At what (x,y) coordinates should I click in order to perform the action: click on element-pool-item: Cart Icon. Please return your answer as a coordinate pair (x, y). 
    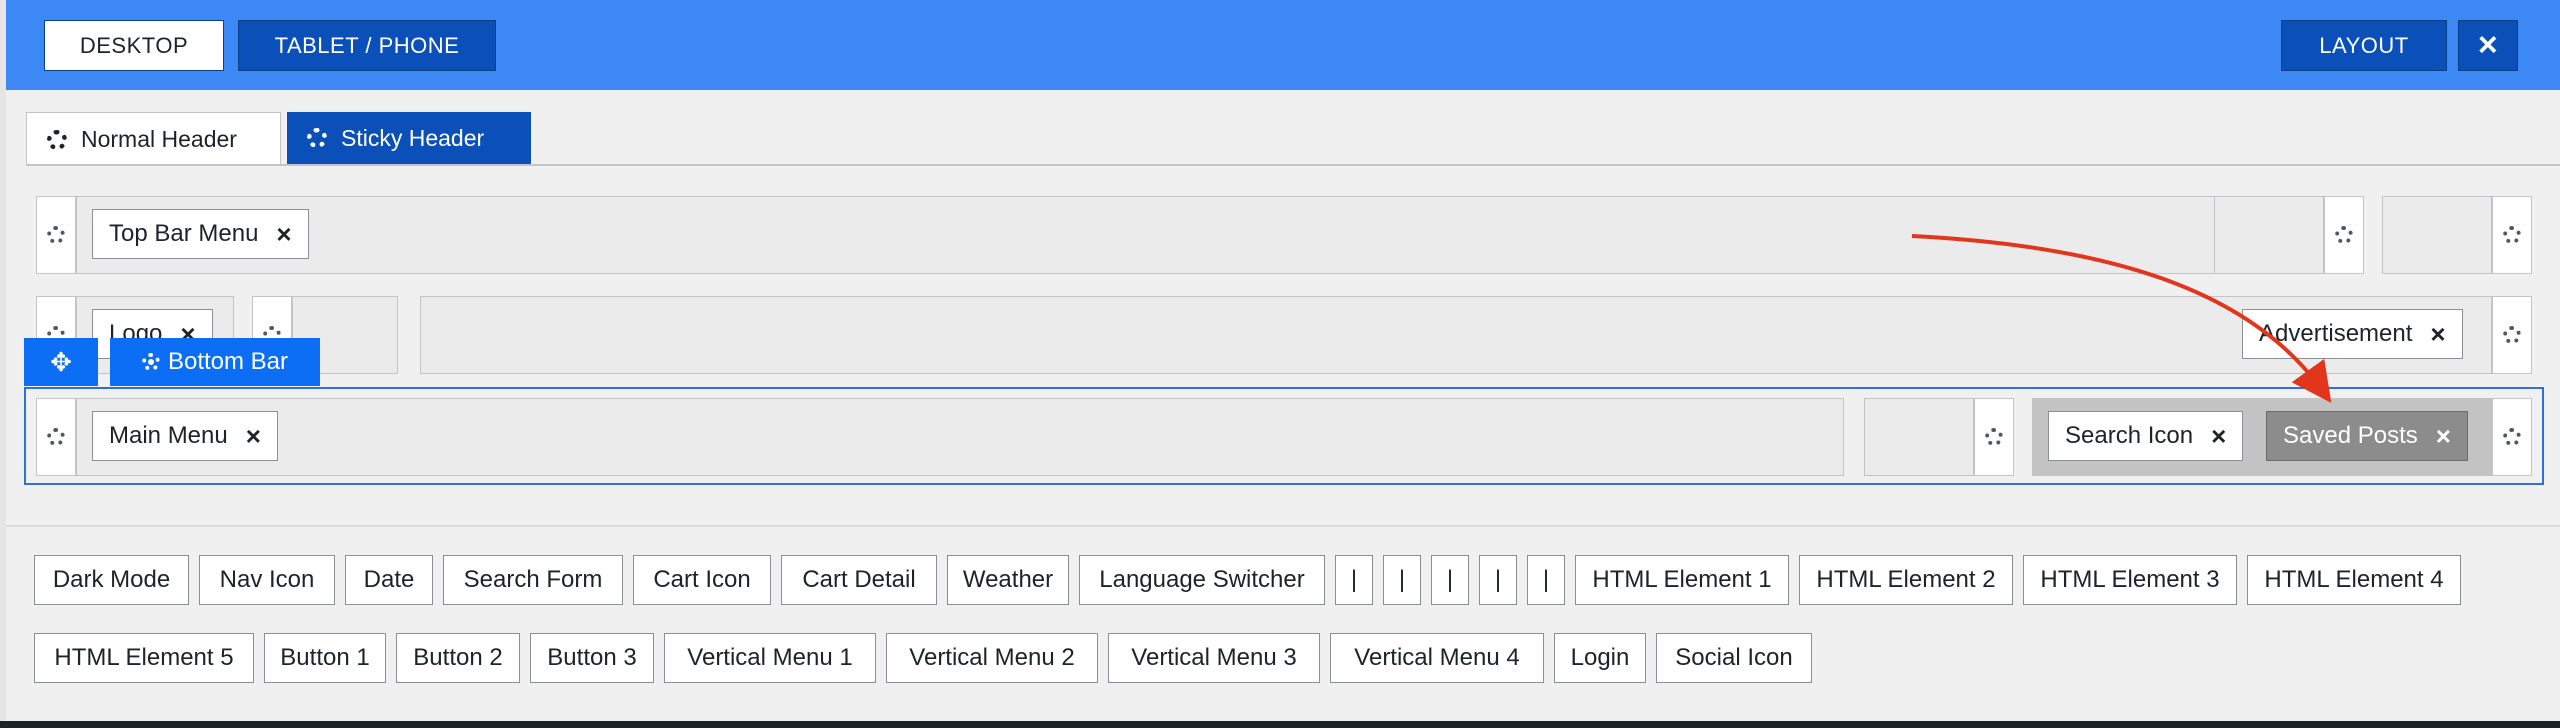
    Looking at the image, I should click on (702, 580).